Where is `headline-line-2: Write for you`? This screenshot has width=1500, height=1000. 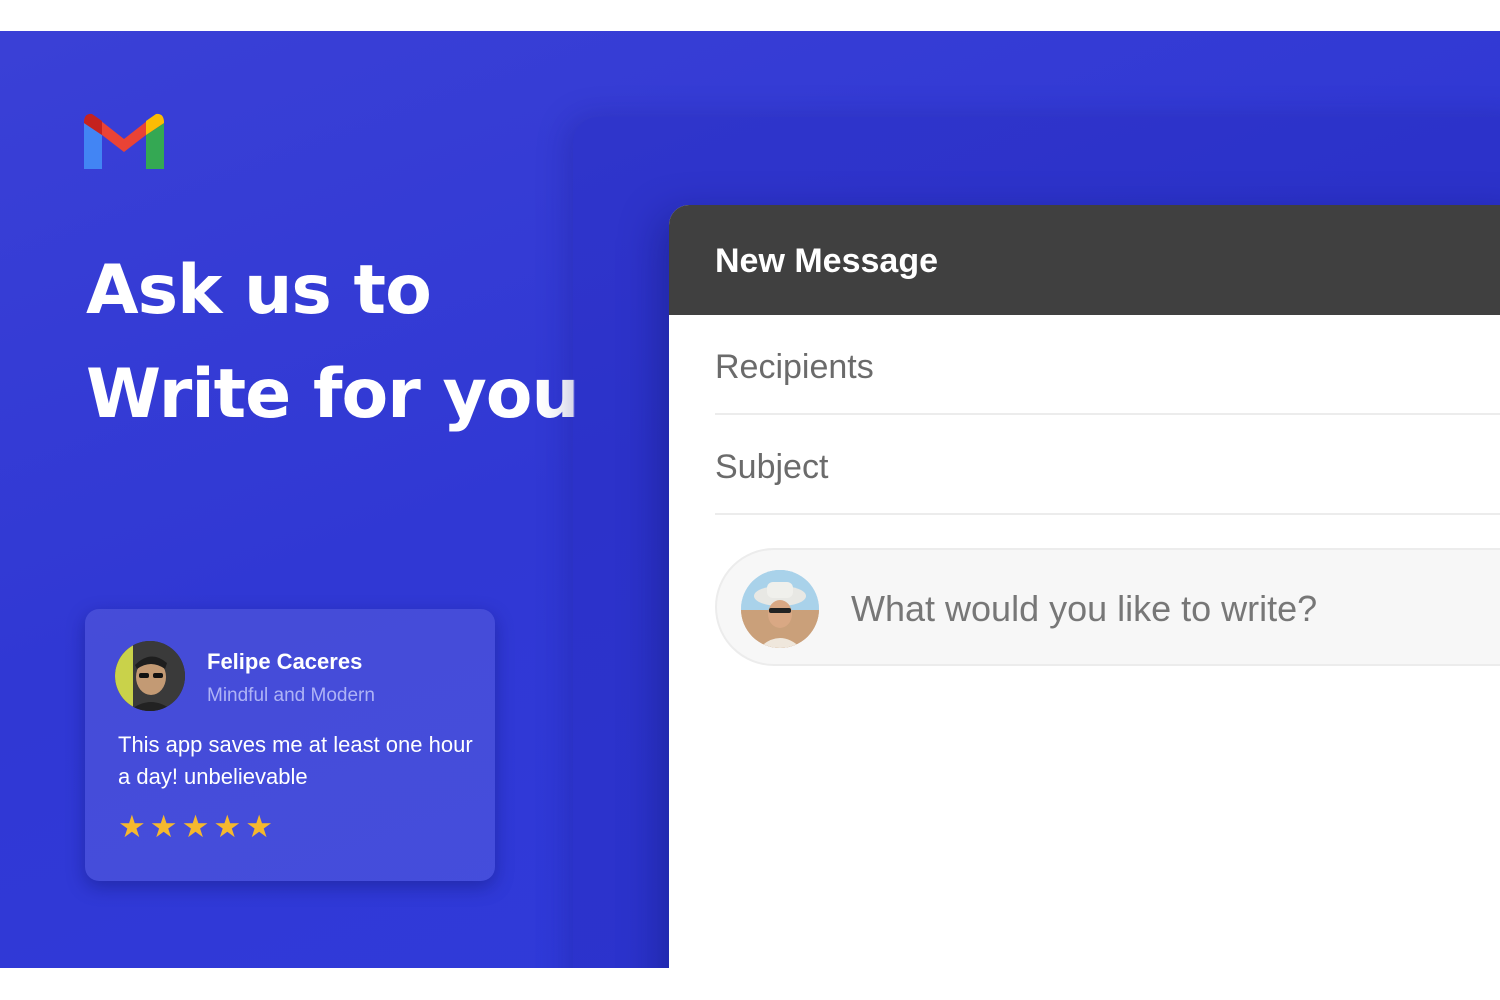
headline-line-2: Write for you is located at coordinates (333, 394).